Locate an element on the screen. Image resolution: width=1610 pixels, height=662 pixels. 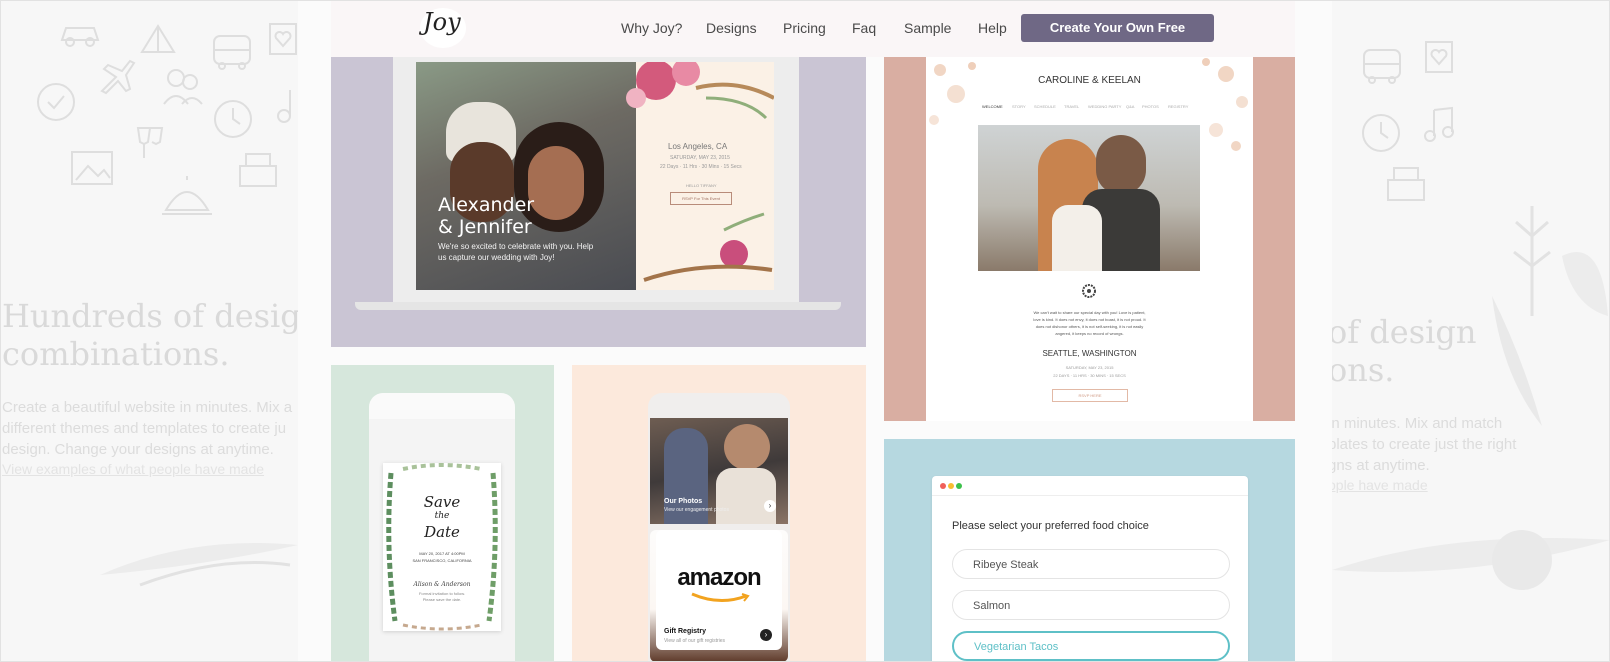
leaf-sketch-decoration is located at coordinates (199, 565).